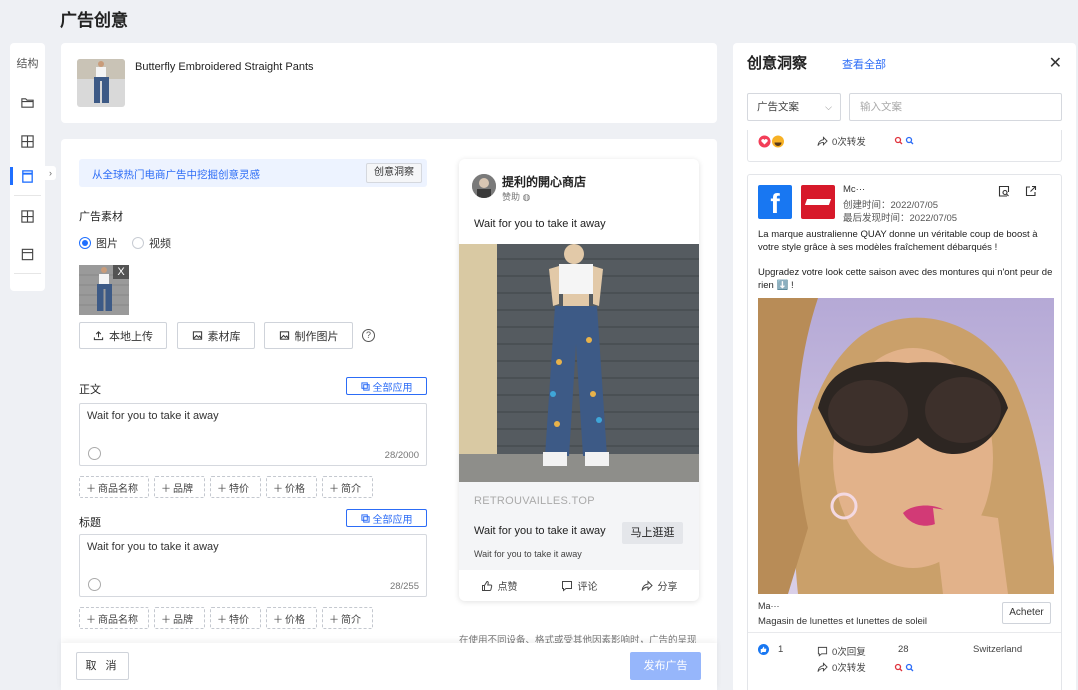 This screenshot has height=690, width=1078. What do you see at coordinates (665, 666) in the screenshot?
I see `publish-ad-button: 发布广告` at bounding box center [665, 666].